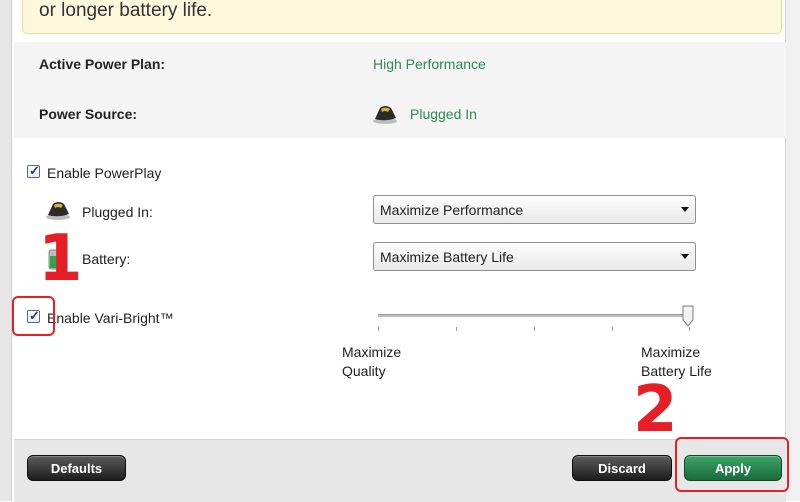 Image resolution: width=800 pixels, height=502 pixels. Describe the element at coordinates (443, 114) in the screenshot. I see `power-source-value: Plugged In` at that location.